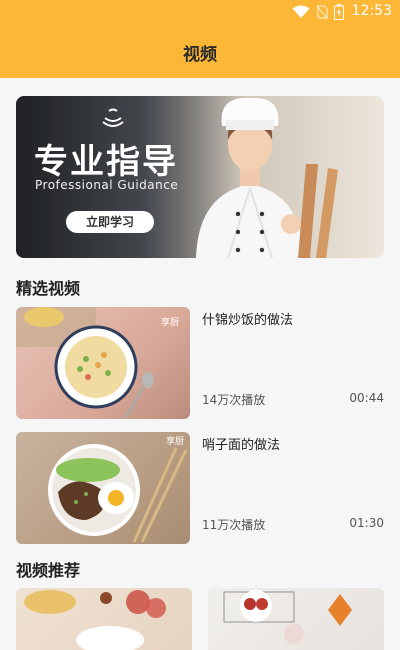 The width and height of the screenshot is (400, 650). Describe the element at coordinates (48, 288) in the screenshot. I see `featured-section-title: 精选视频` at that location.